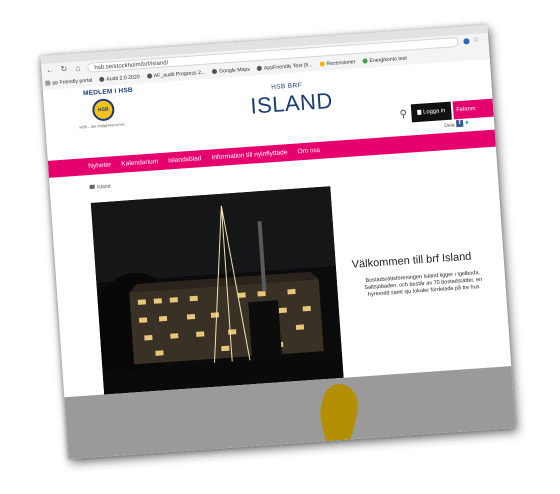 The height and width of the screenshot is (494, 560). Describe the element at coordinates (50, 70) in the screenshot. I see `back-icon: ←` at that location.